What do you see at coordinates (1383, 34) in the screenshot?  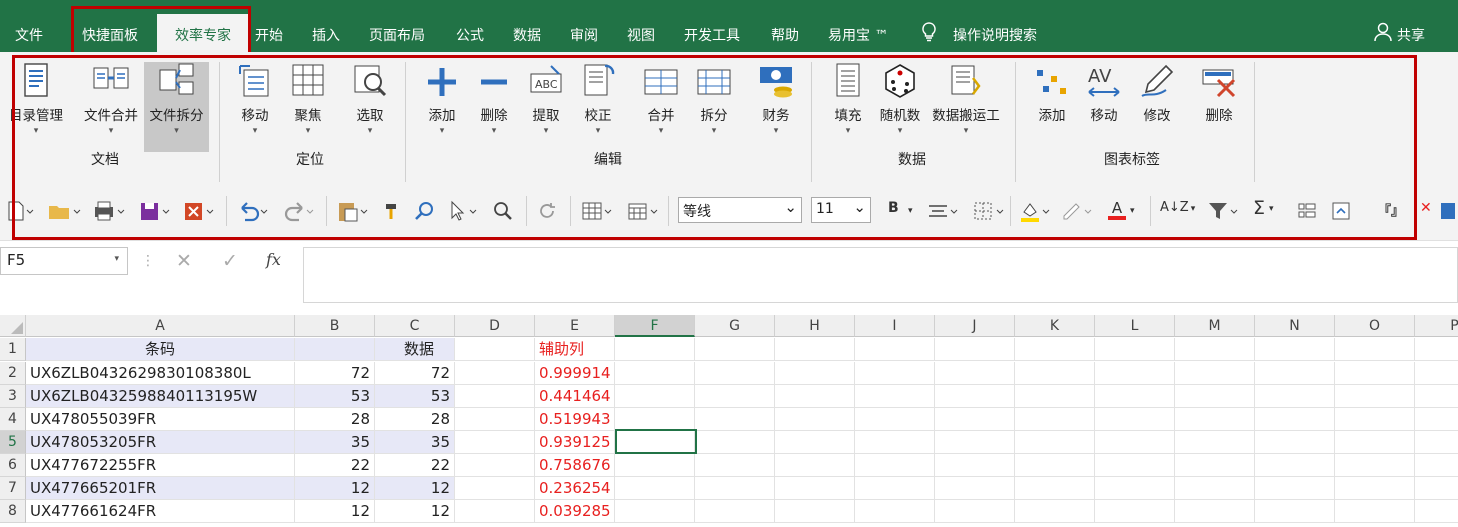 I see `user-icon` at bounding box center [1383, 34].